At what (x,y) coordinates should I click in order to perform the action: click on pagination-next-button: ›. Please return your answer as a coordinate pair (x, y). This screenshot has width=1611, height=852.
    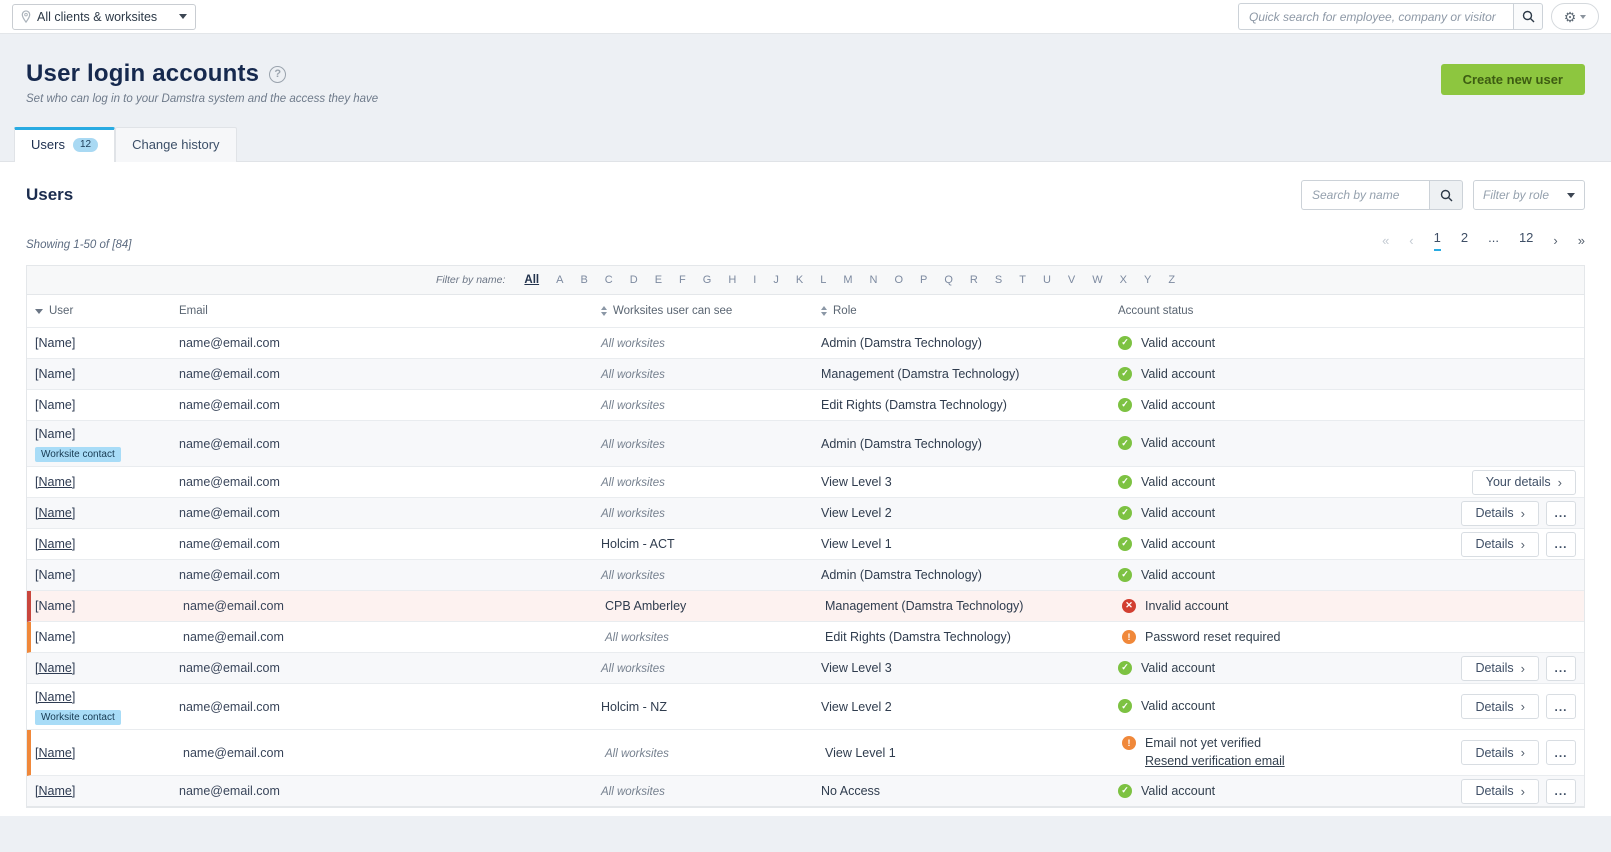
    Looking at the image, I should click on (1555, 240).